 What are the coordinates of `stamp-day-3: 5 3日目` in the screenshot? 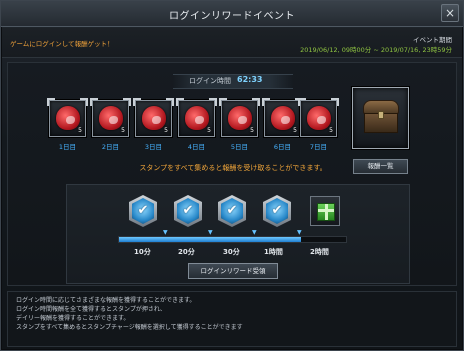 It's located at (153, 125).